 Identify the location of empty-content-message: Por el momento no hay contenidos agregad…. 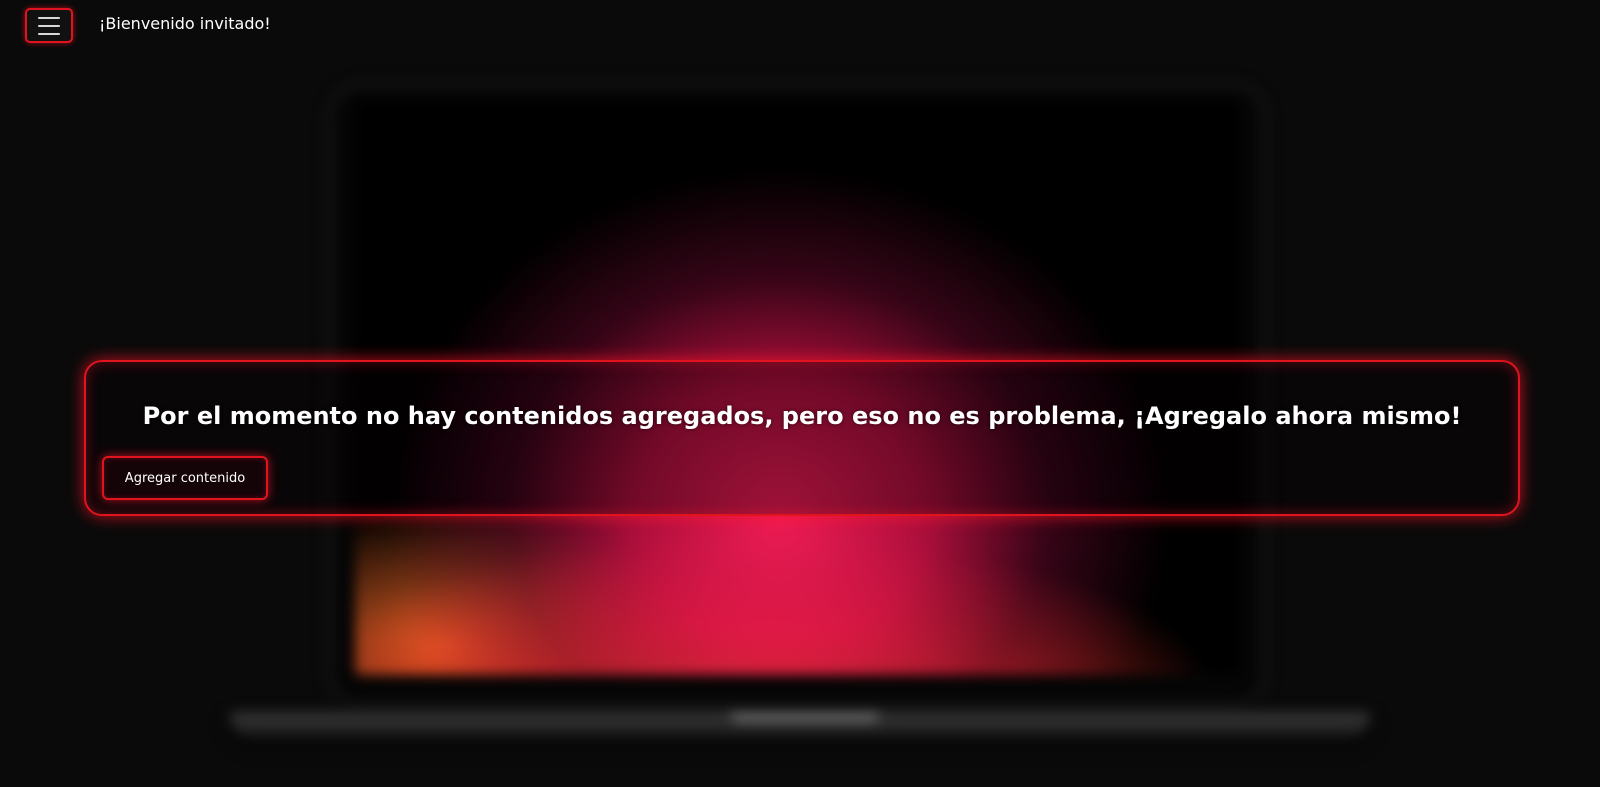
(802, 416).